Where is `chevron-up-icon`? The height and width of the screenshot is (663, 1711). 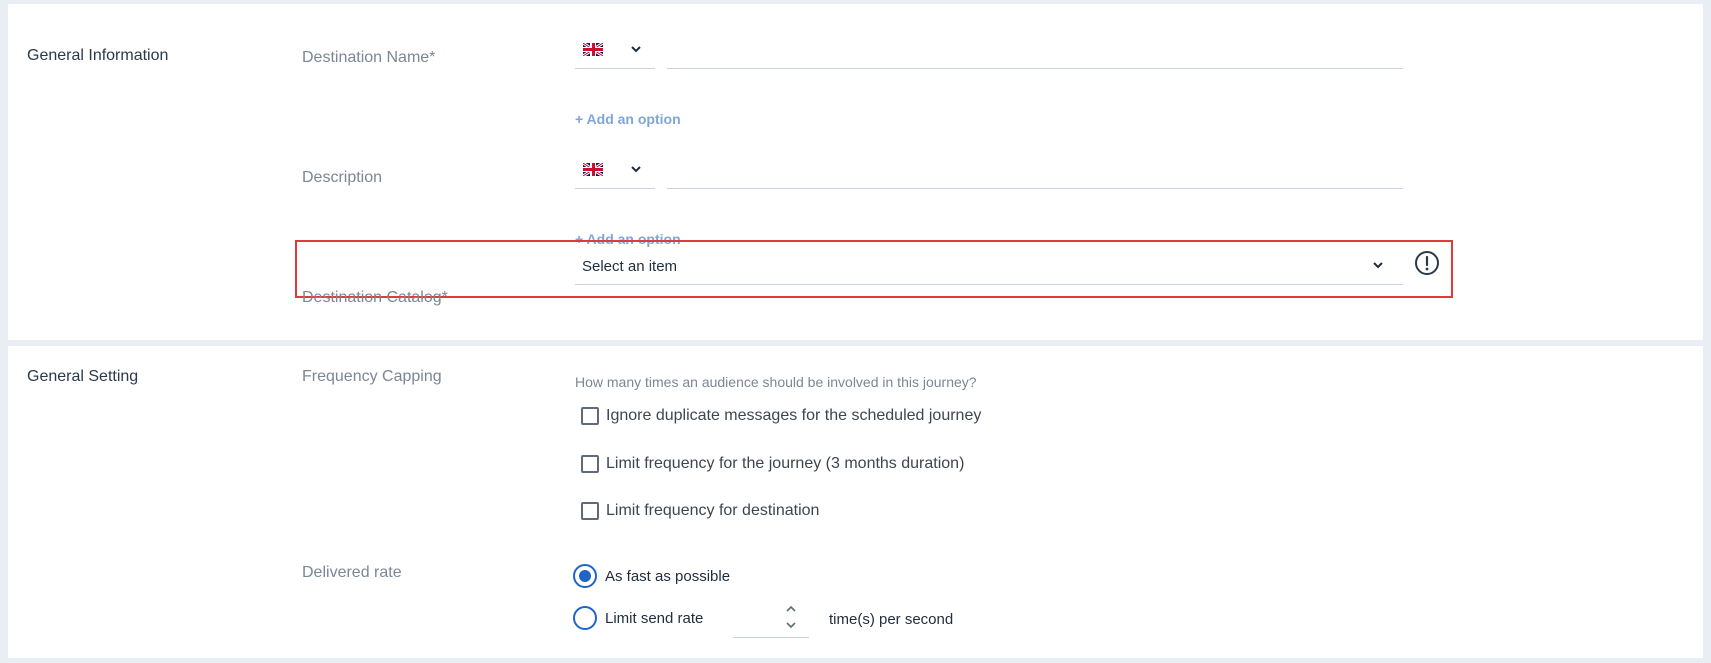
chevron-up-icon is located at coordinates (791, 609).